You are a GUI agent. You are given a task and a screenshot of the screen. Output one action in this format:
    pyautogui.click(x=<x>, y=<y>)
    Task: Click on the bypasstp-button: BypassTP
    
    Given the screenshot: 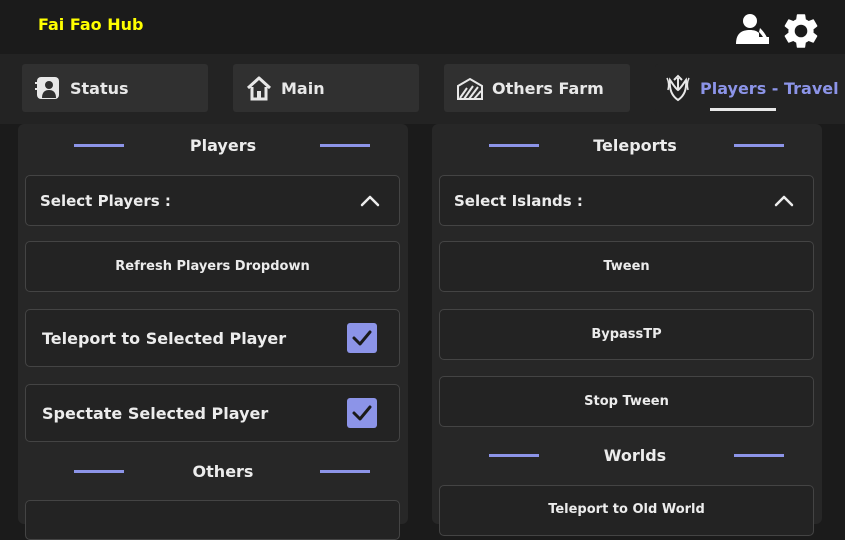 What is the action you would take?
    pyautogui.click(x=626, y=334)
    